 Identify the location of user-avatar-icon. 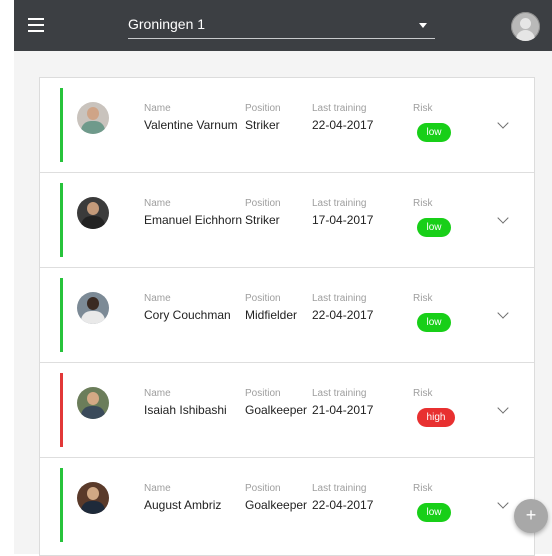
(525, 26).